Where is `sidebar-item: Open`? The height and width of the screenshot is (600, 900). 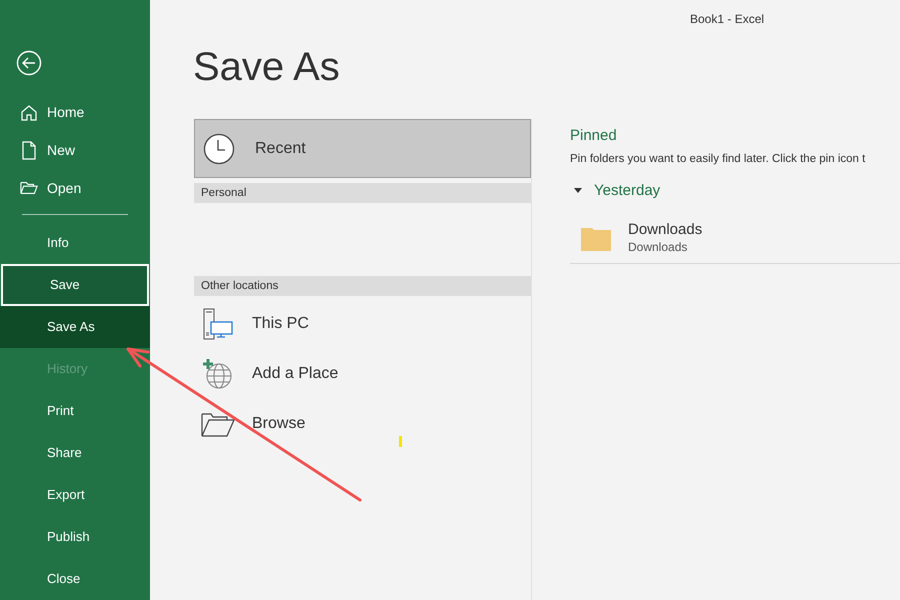
sidebar-item: Open is located at coordinates (75, 188).